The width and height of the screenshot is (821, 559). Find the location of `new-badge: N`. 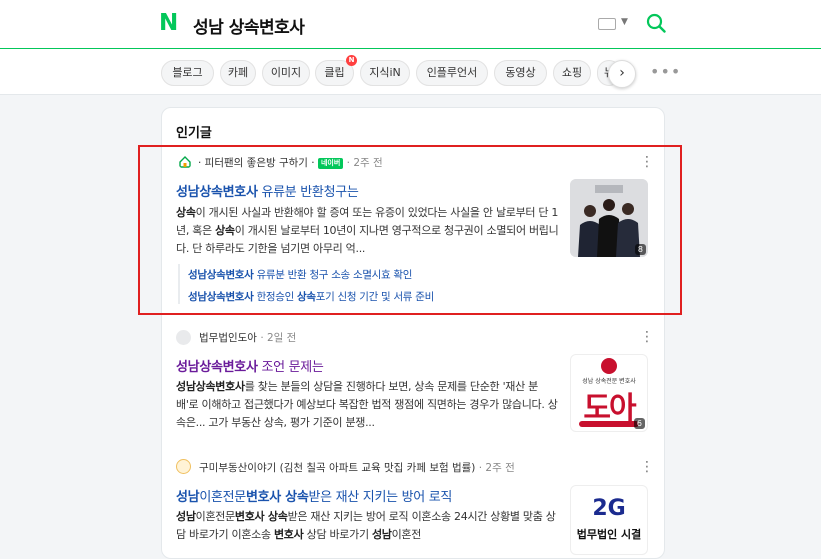

new-badge: N is located at coordinates (351, 60).